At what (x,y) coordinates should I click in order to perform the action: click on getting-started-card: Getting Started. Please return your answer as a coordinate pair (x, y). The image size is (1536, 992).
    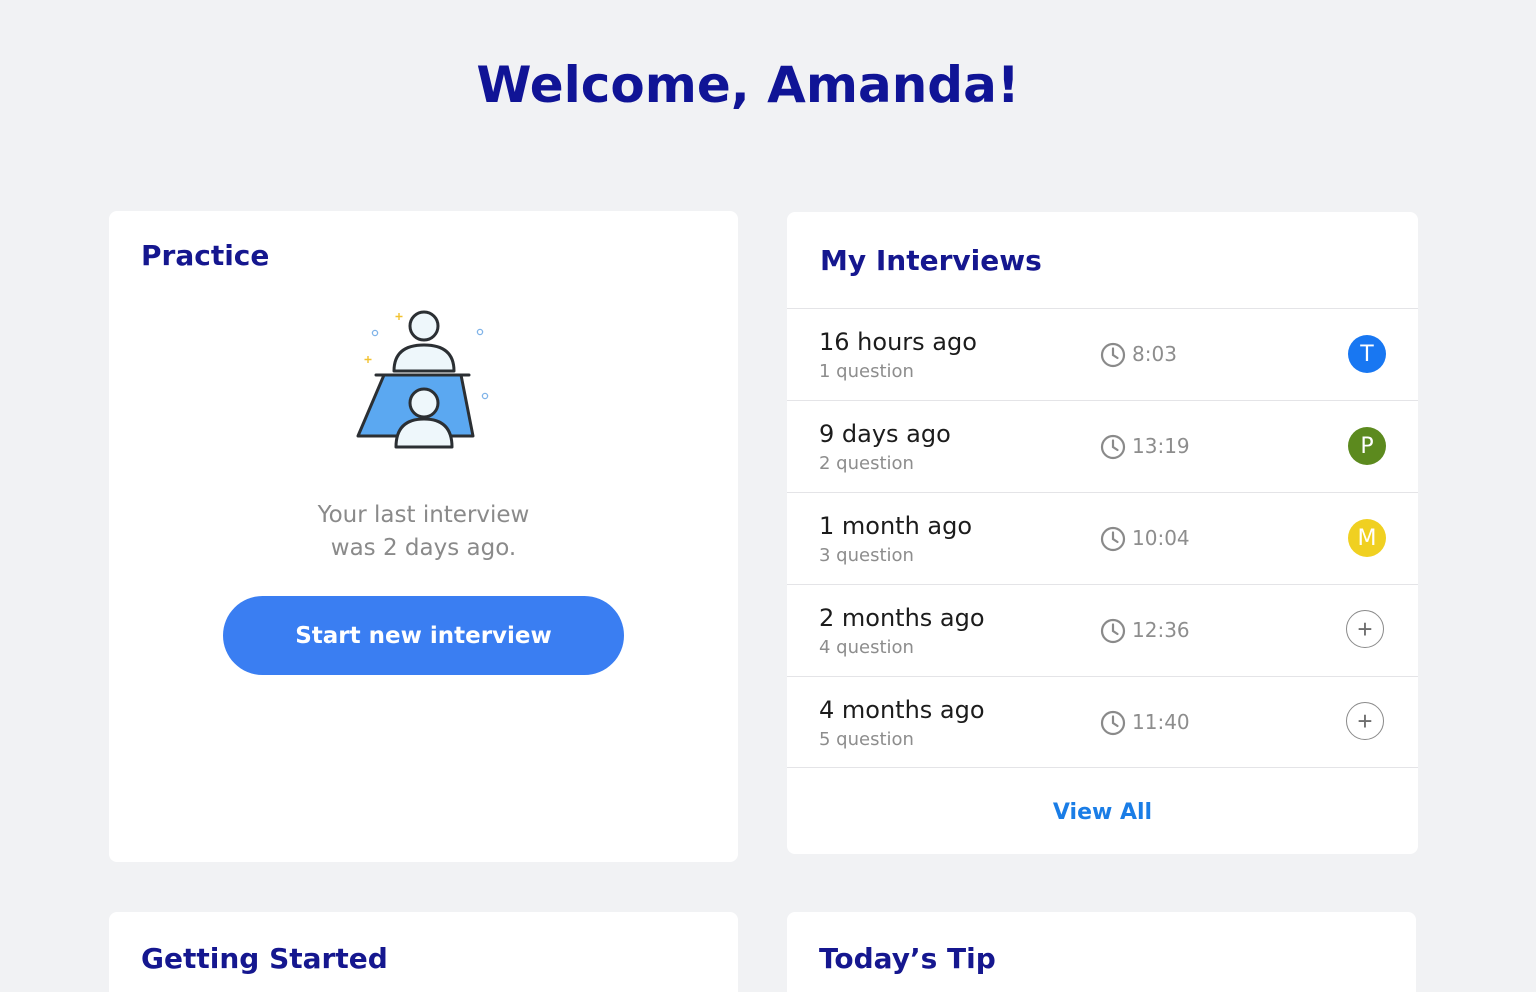
    Looking at the image, I should click on (423, 952).